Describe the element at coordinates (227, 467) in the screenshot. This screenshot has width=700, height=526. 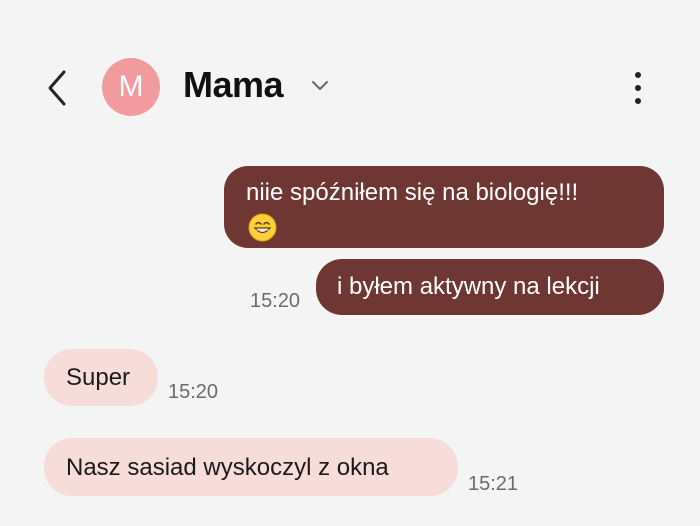
I see `message-text: Nasz sasiad wyskoczyl z okna` at that location.